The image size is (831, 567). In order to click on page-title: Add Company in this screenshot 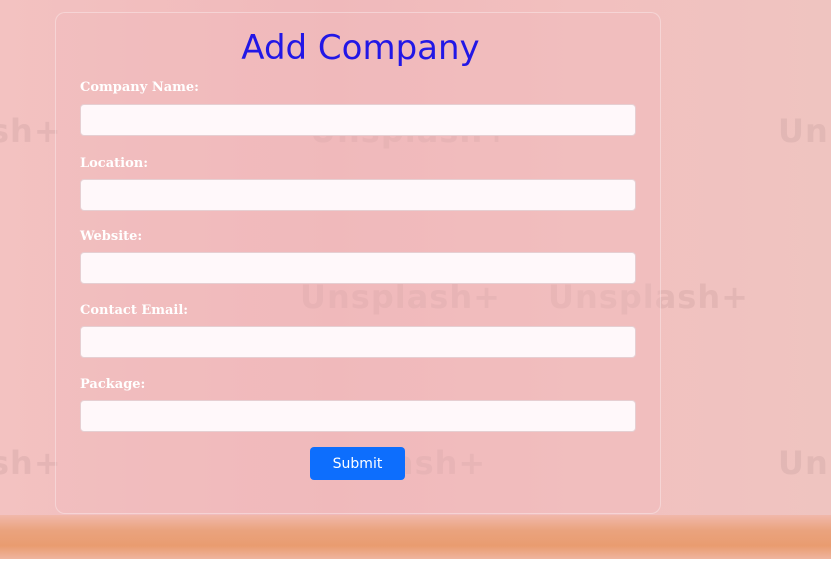, I will do `click(360, 48)`.